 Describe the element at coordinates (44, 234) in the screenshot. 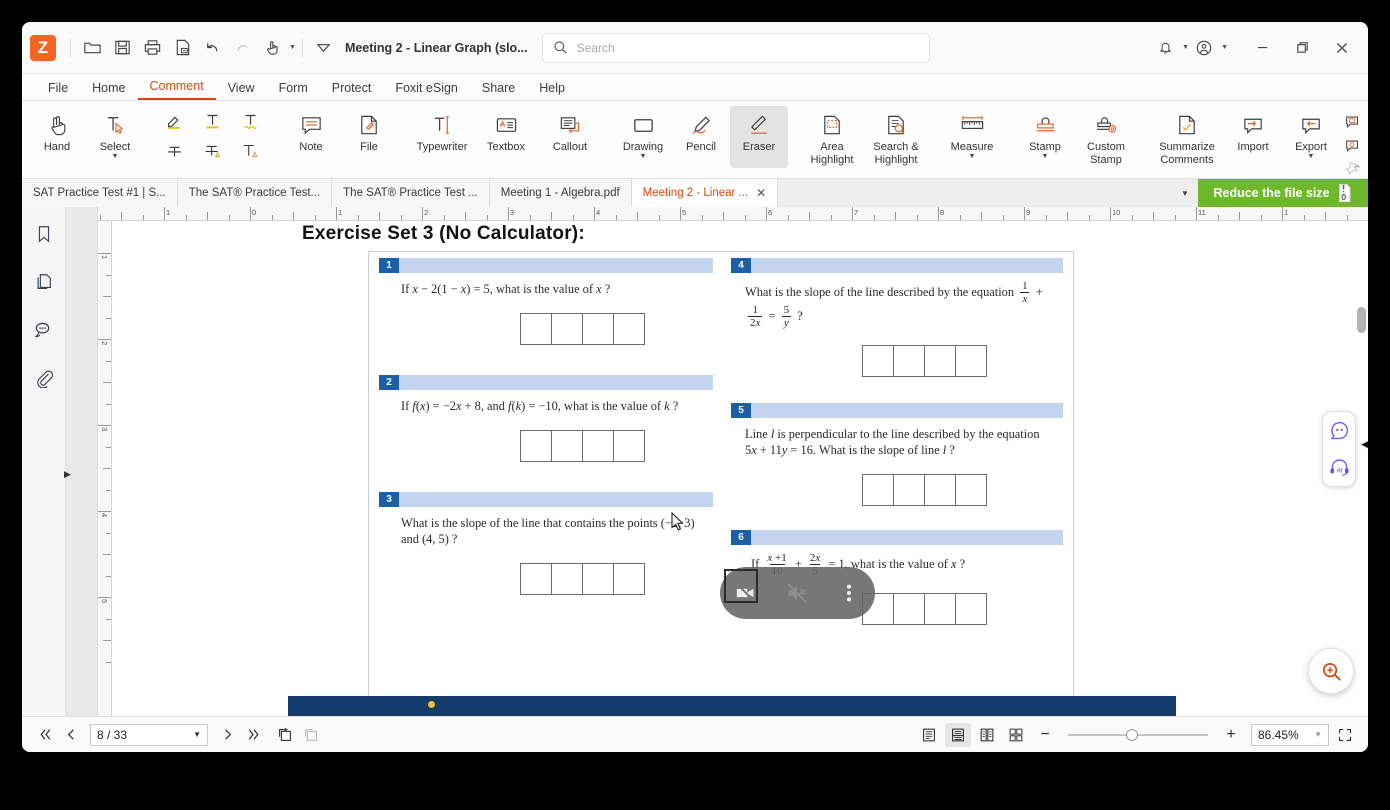

I see `bookmark-icon` at that location.